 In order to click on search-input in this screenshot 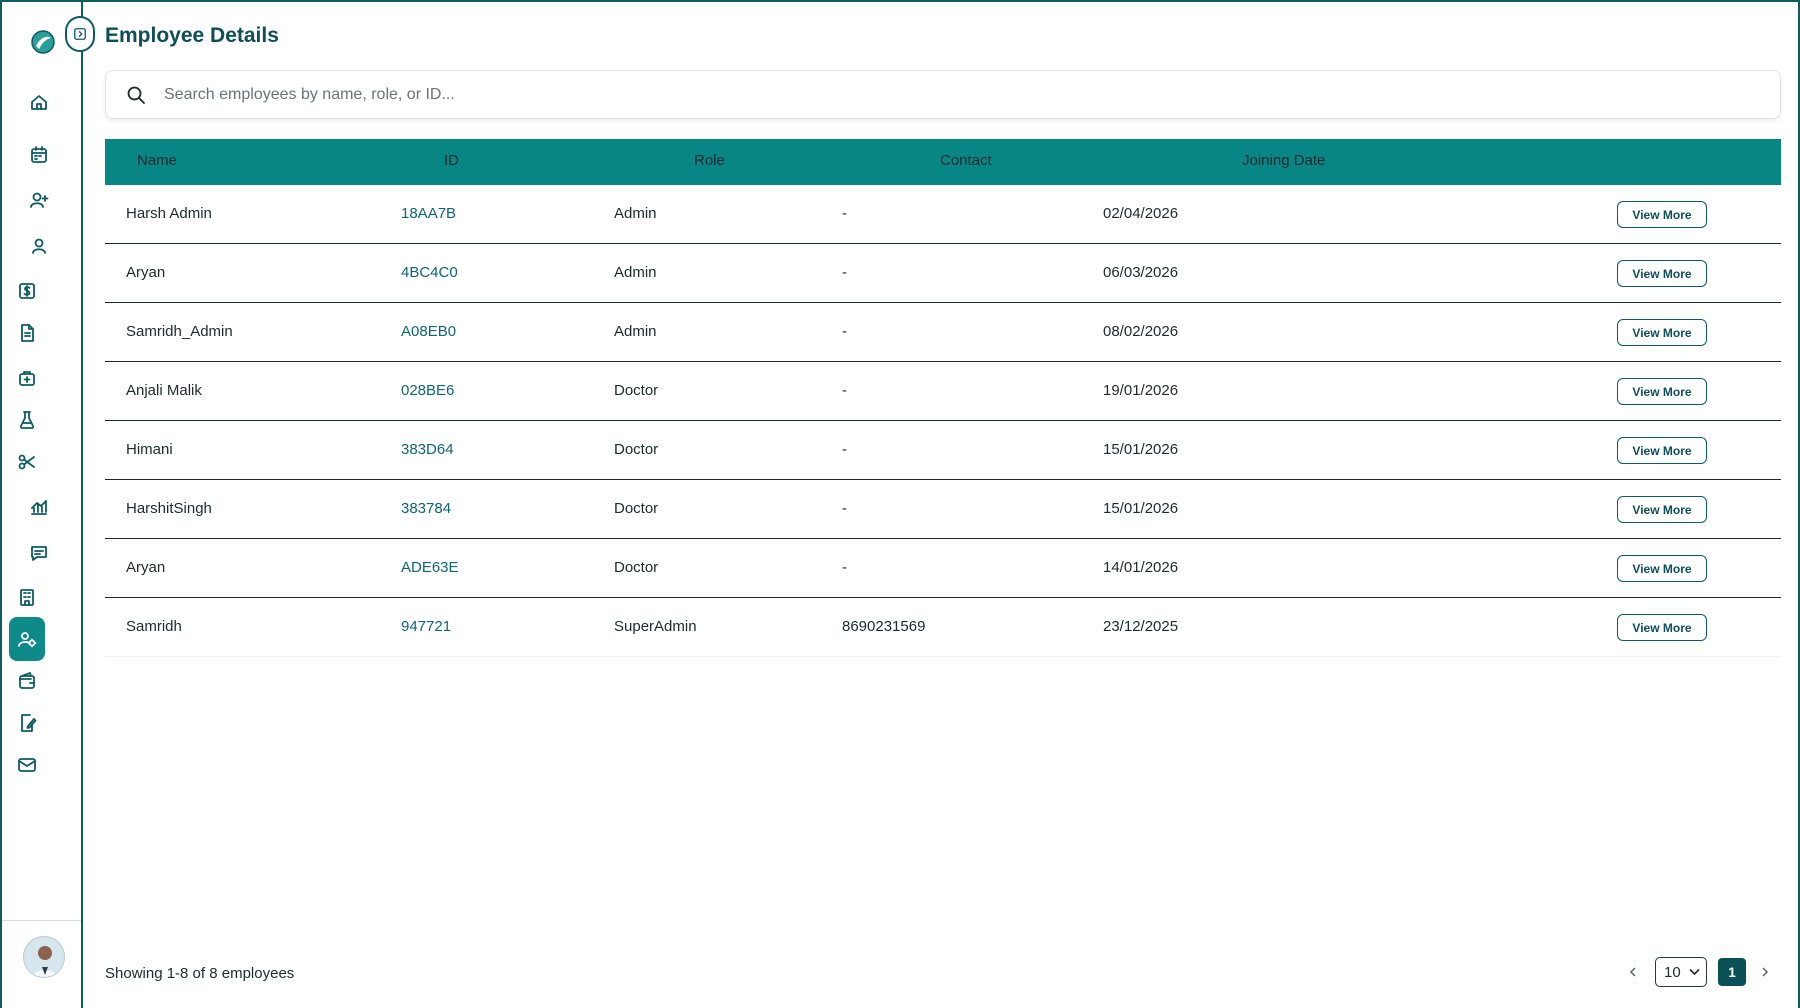, I will do `click(954, 95)`.